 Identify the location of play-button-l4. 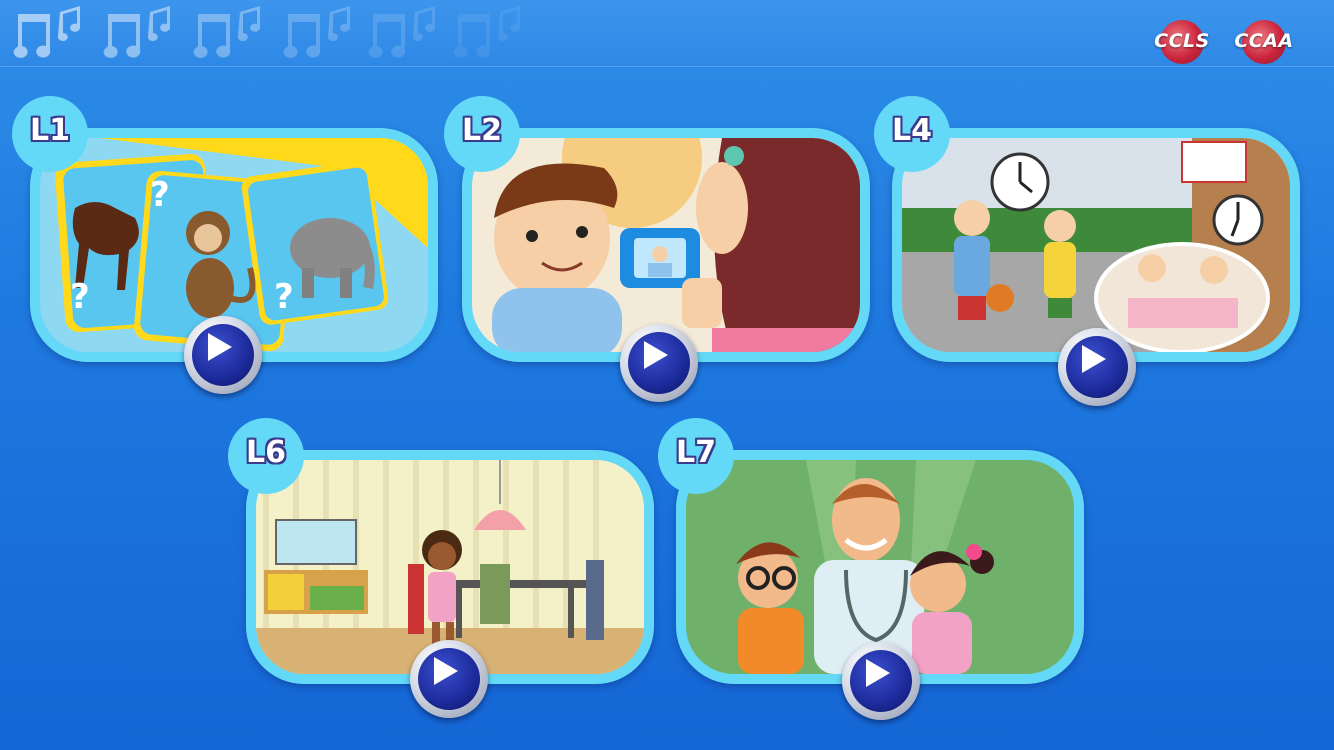
(1097, 367).